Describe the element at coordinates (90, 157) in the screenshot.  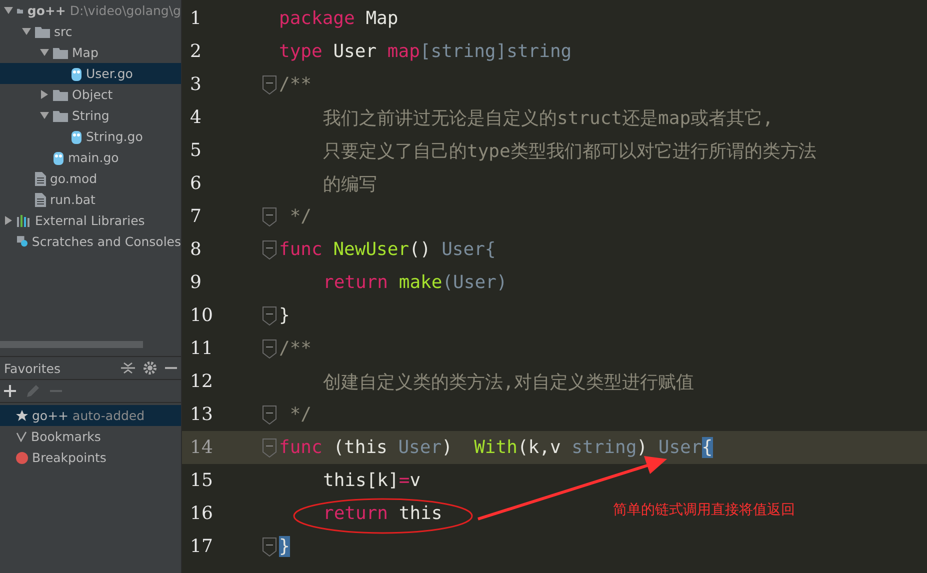
I see `tree-item: main.go` at that location.